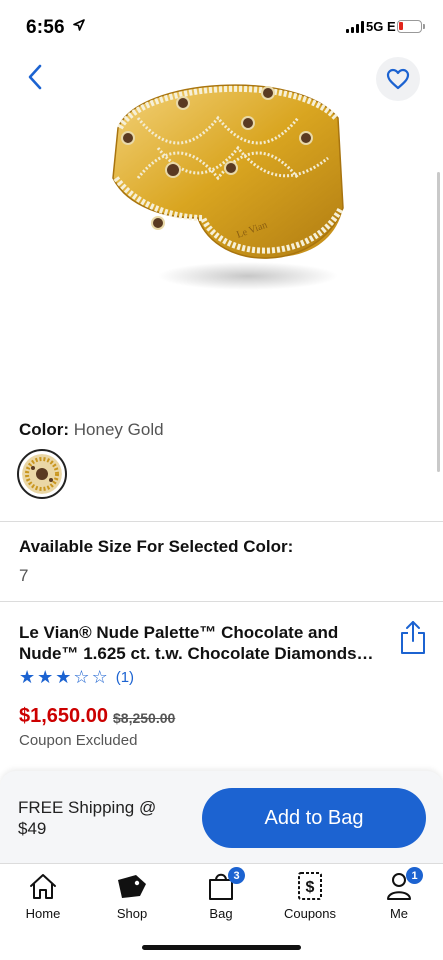 The width and height of the screenshot is (443, 960). What do you see at coordinates (79, 25) in the screenshot?
I see `location-arrow-icon` at bounding box center [79, 25].